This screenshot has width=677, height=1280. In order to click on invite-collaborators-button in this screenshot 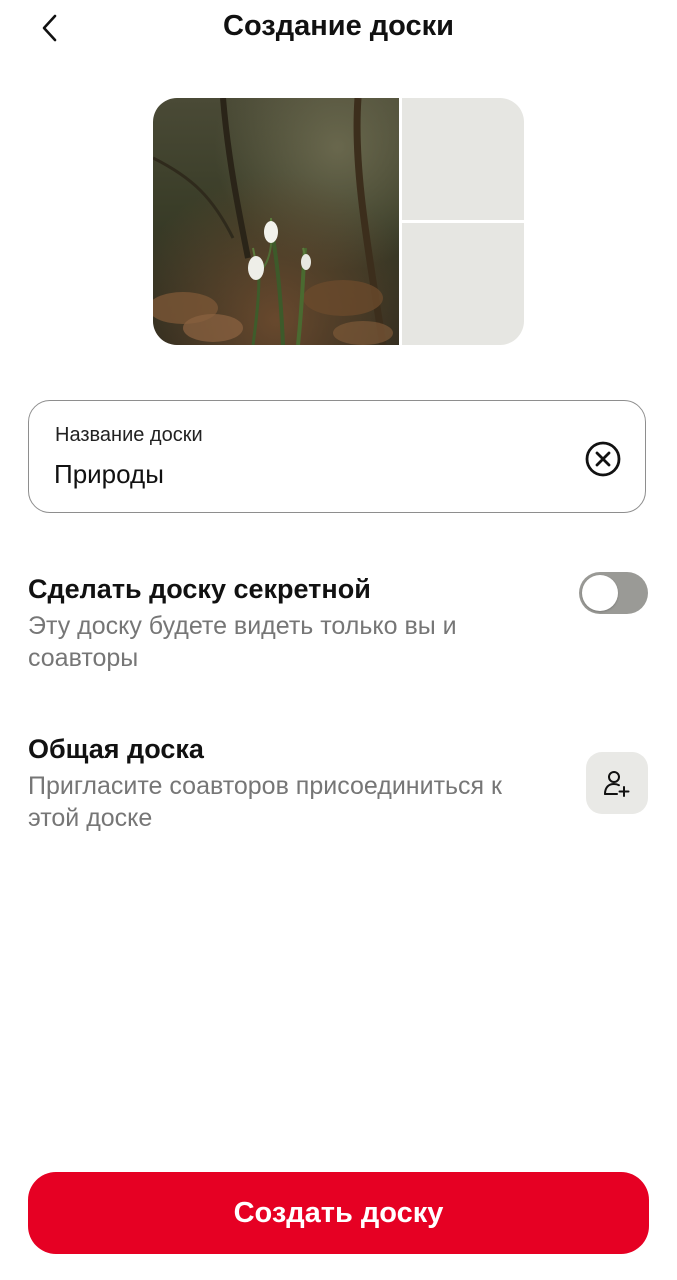, I will do `click(617, 783)`.